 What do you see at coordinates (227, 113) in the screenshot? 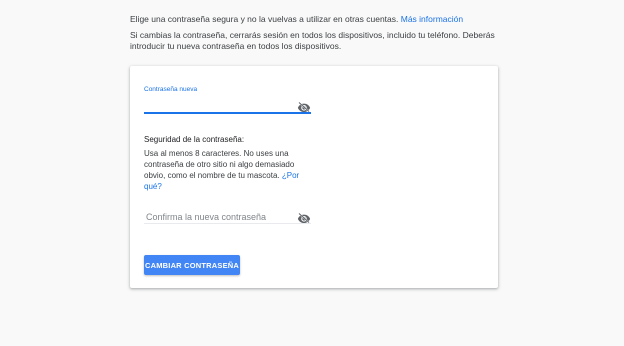
I see `new-password-underline` at bounding box center [227, 113].